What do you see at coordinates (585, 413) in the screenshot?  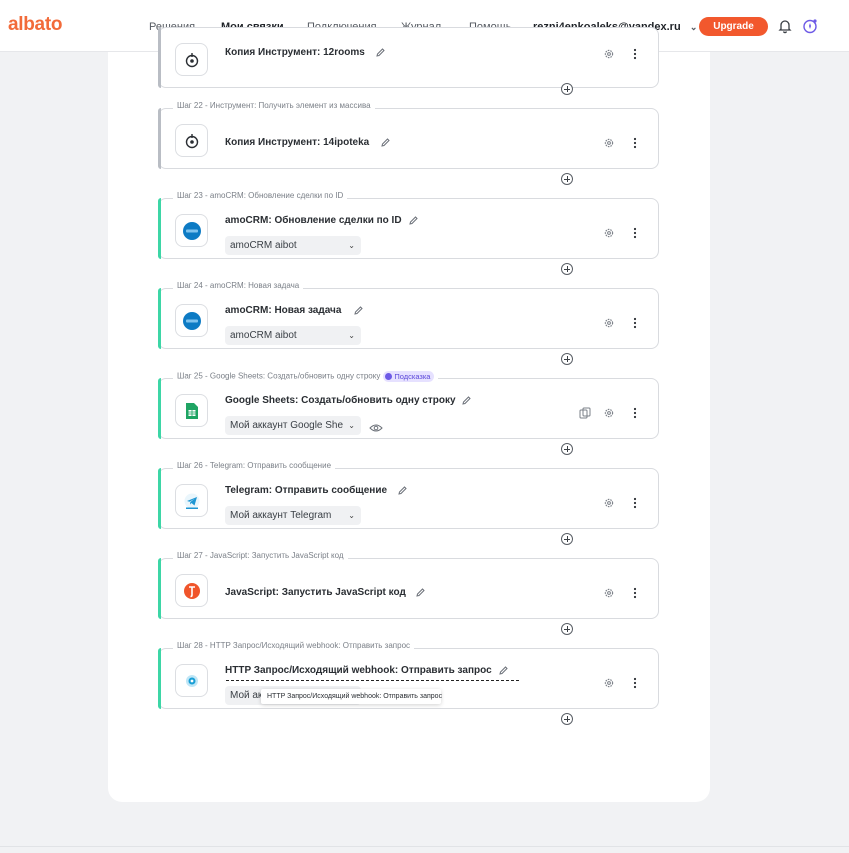 I see `copy-icon` at bounding box center [585, 413].